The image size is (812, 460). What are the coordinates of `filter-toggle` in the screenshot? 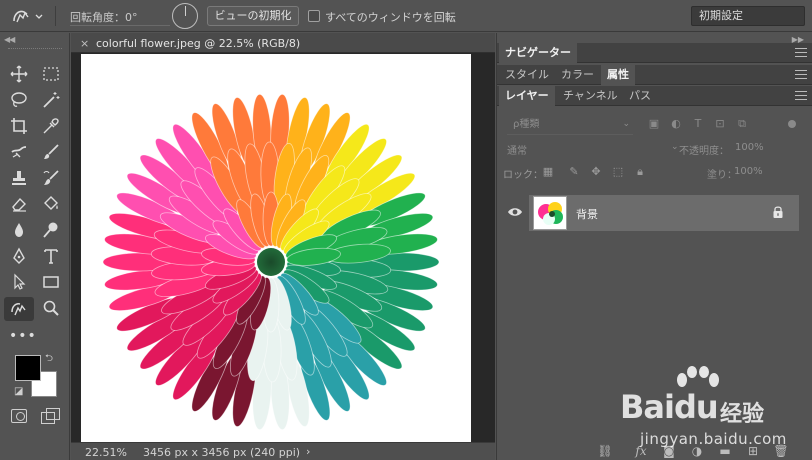 It's located at (792, 124).